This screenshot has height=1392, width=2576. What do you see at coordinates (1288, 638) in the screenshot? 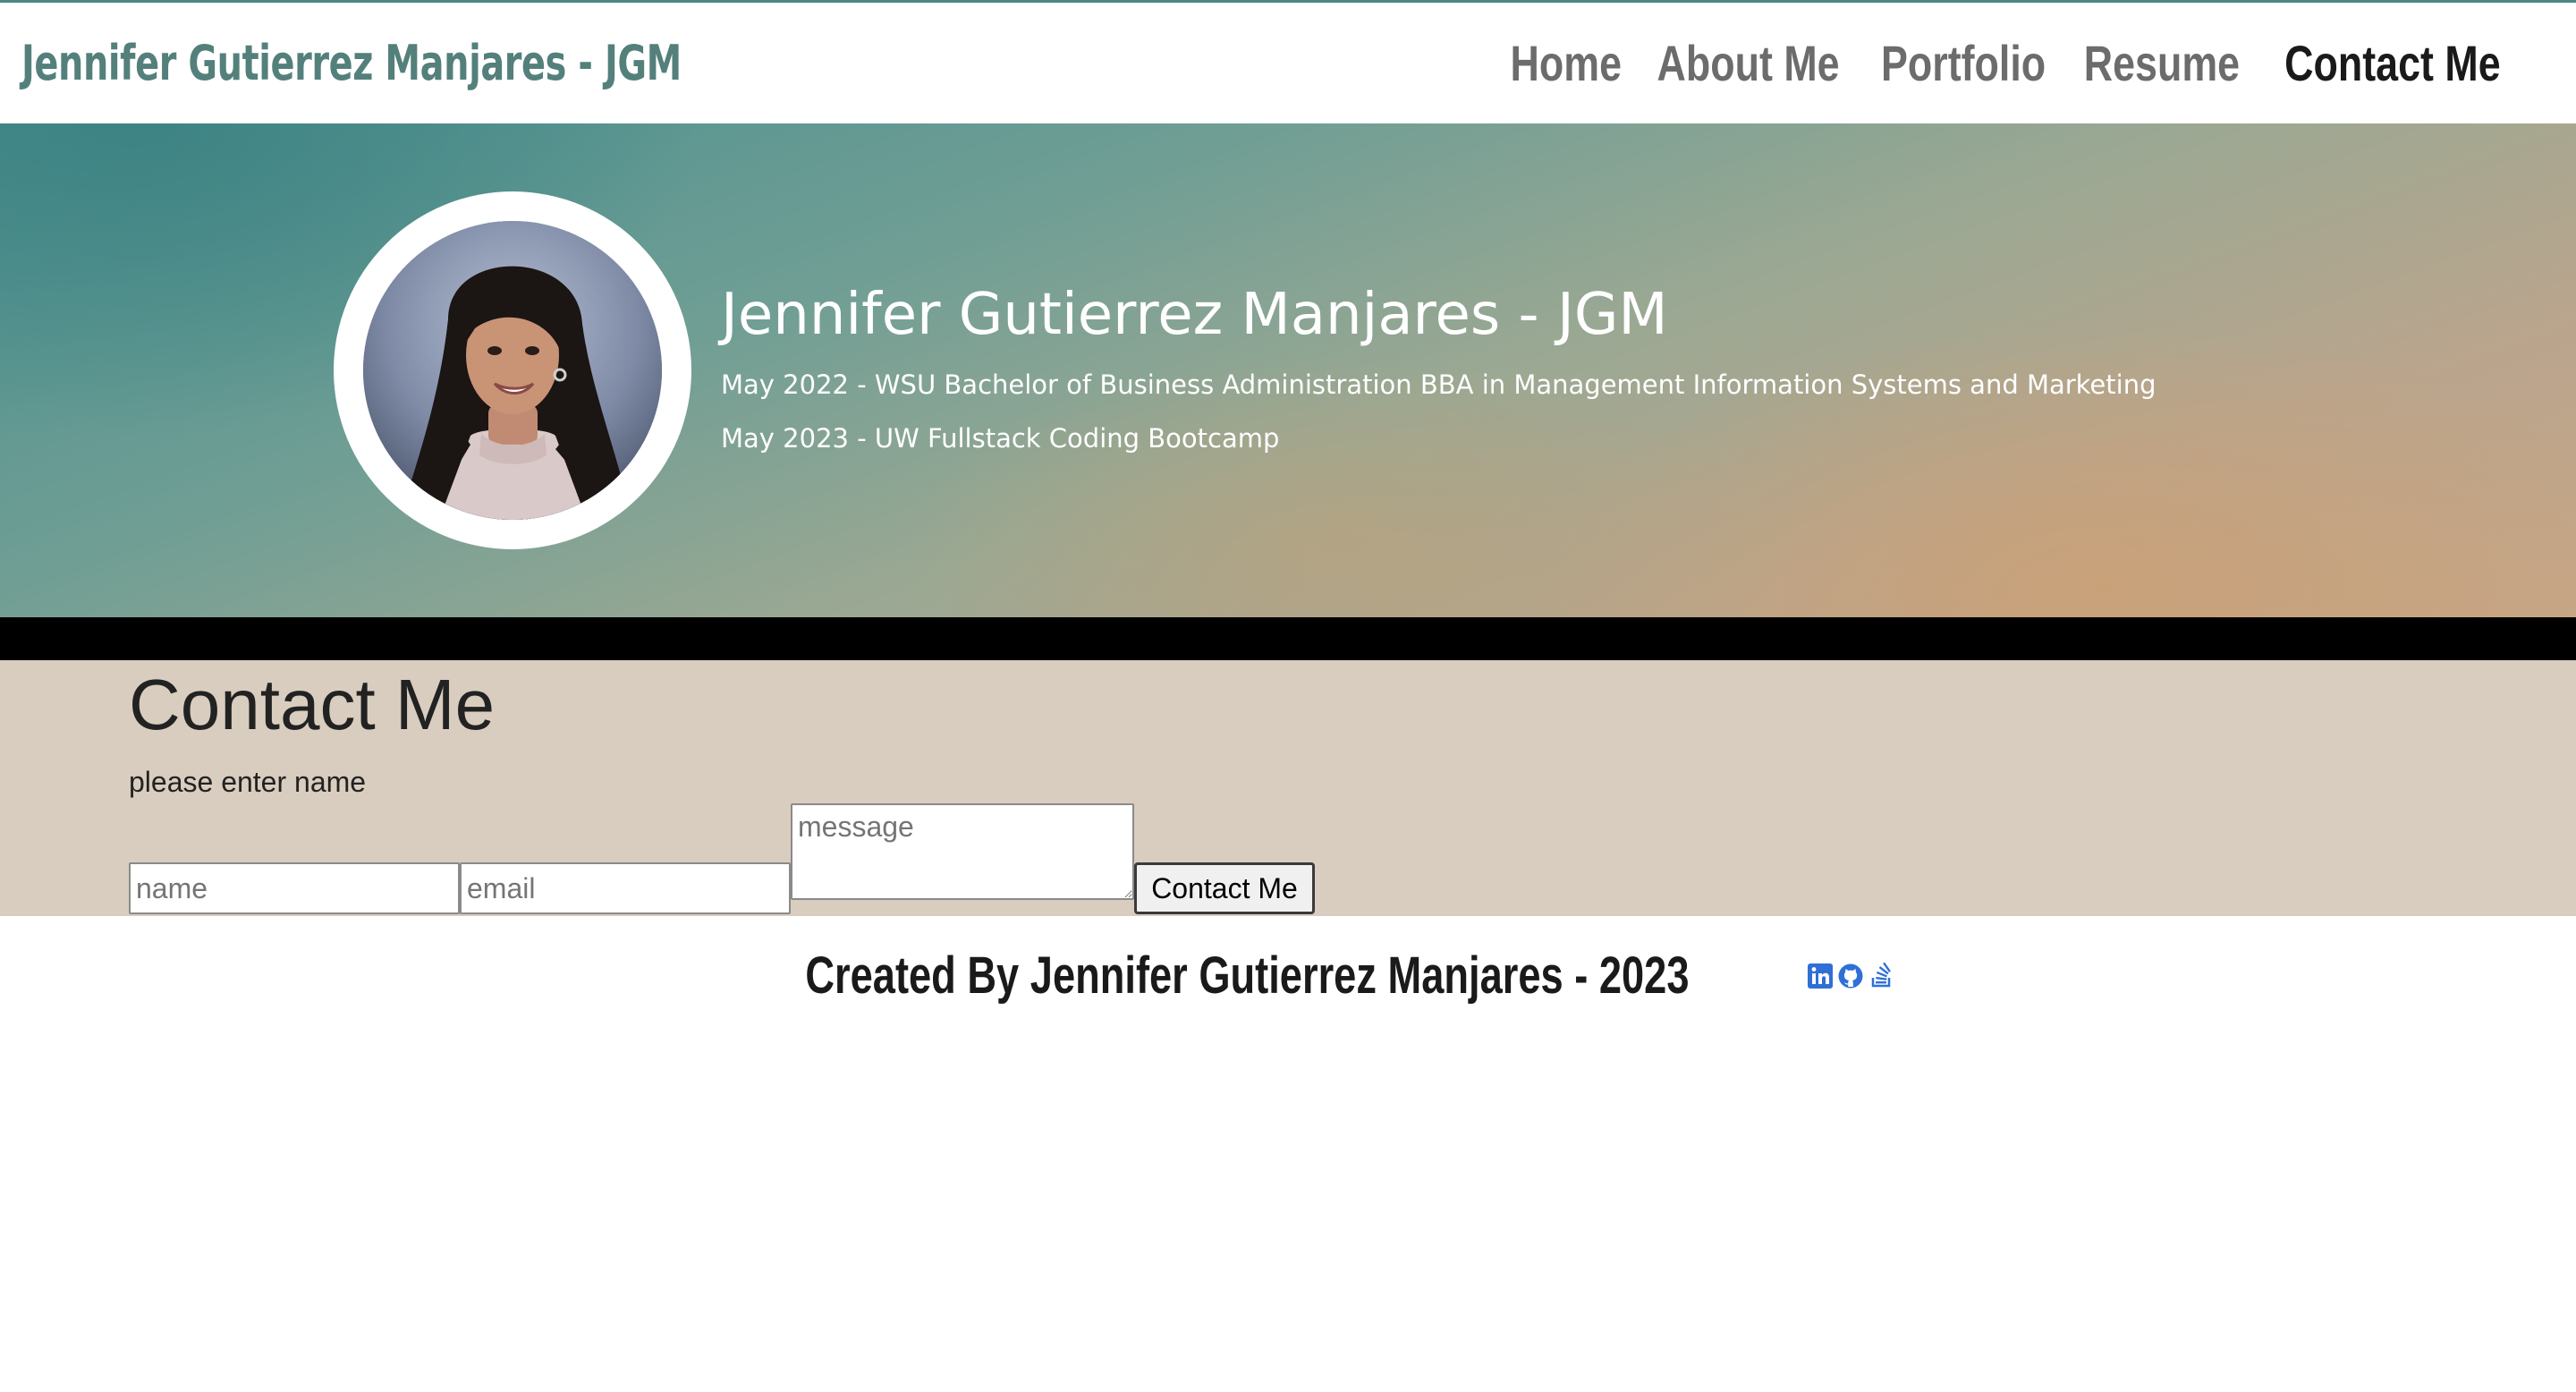
I see `section-divider-band` at bounding box center [1288, 638].